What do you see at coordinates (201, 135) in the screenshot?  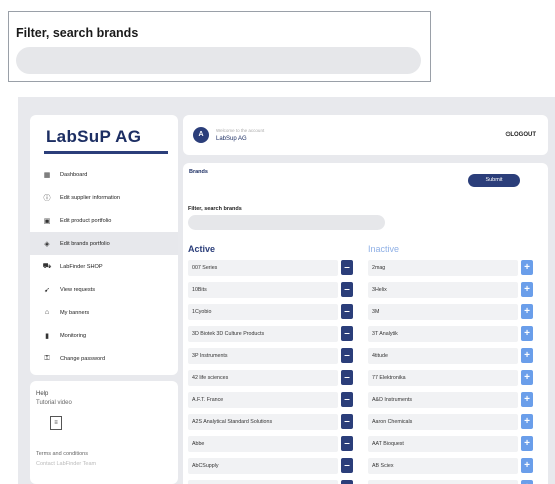 I see `avatar: A` at bounding box center [201, 135].